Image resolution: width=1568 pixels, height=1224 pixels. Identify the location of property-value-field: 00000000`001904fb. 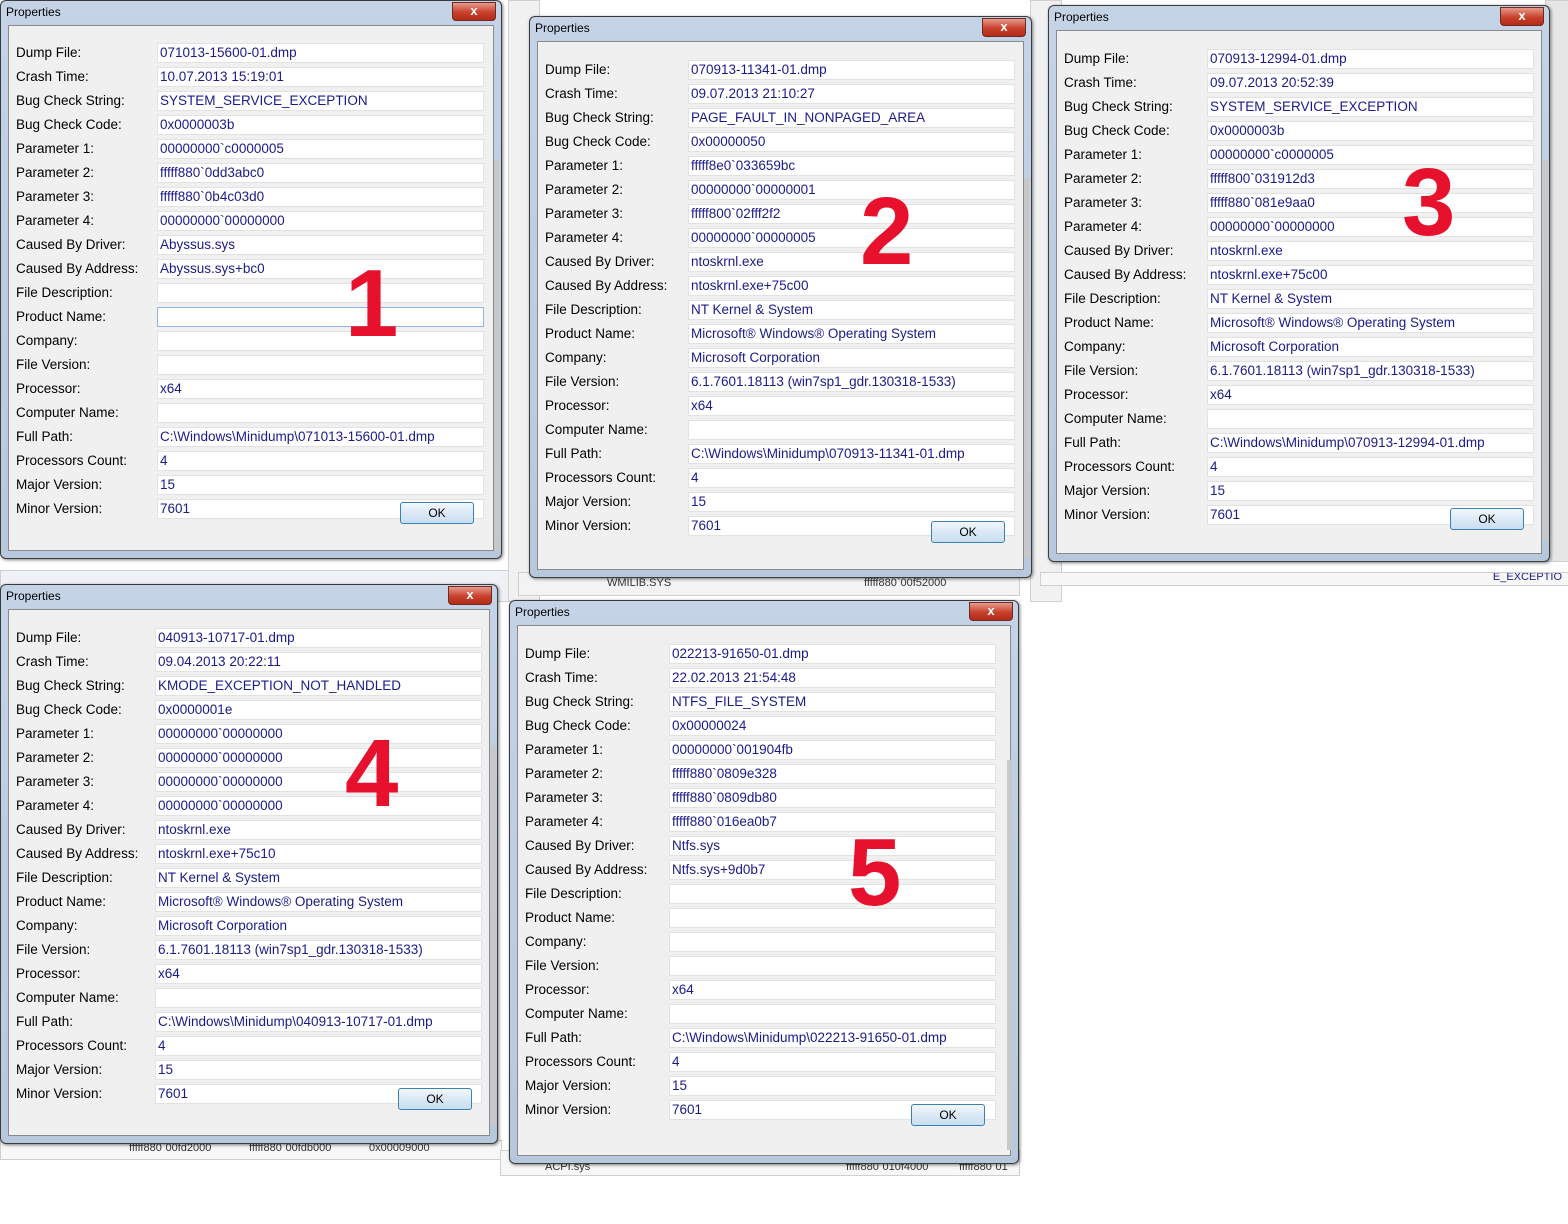
(832, 750).